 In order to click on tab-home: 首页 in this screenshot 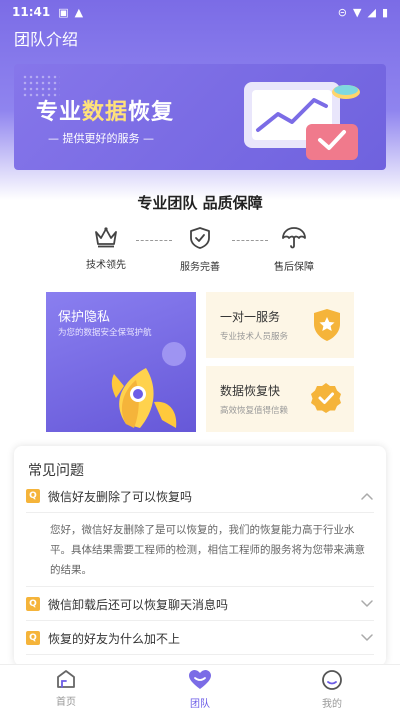, I will do `click(66, 688)`.